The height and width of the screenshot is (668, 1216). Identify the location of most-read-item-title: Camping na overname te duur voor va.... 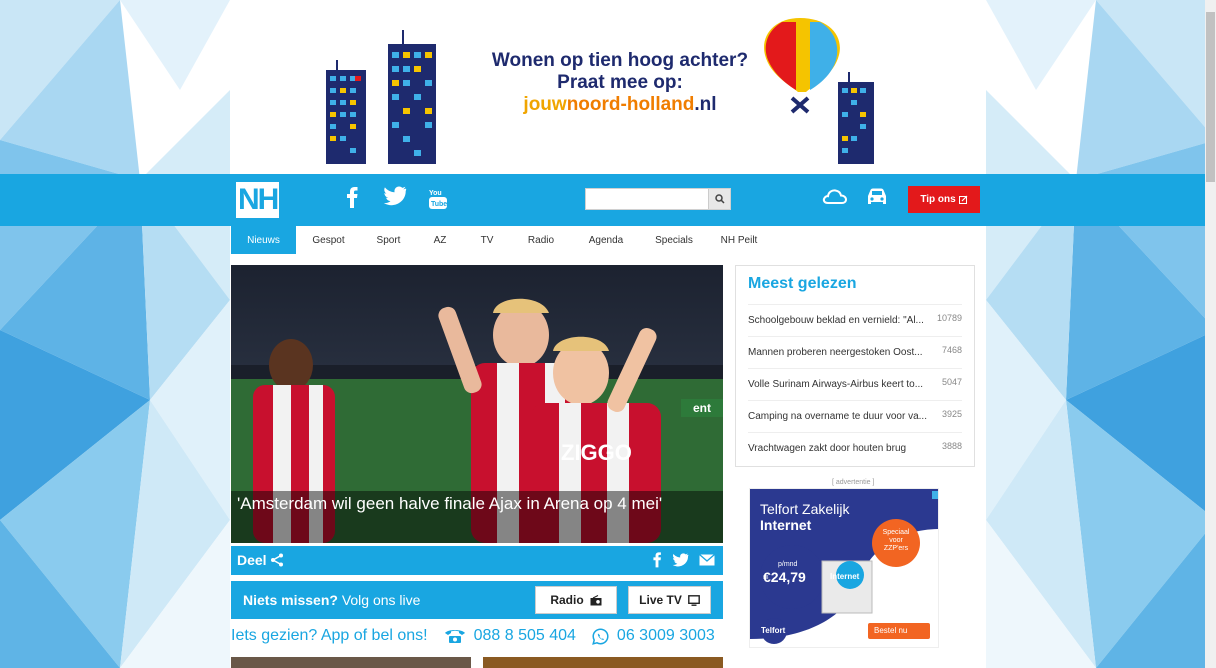
(837, 416).